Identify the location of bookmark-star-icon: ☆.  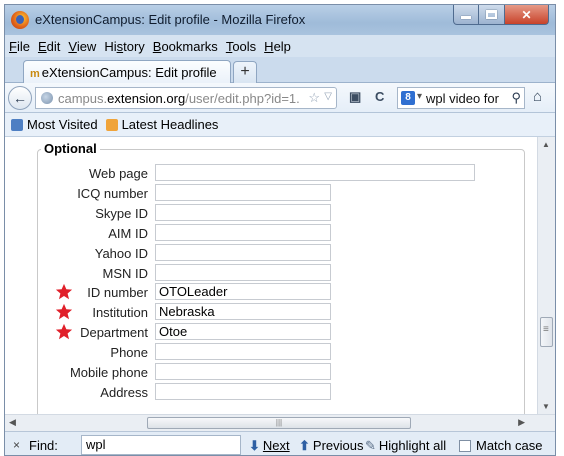
(314, 98).